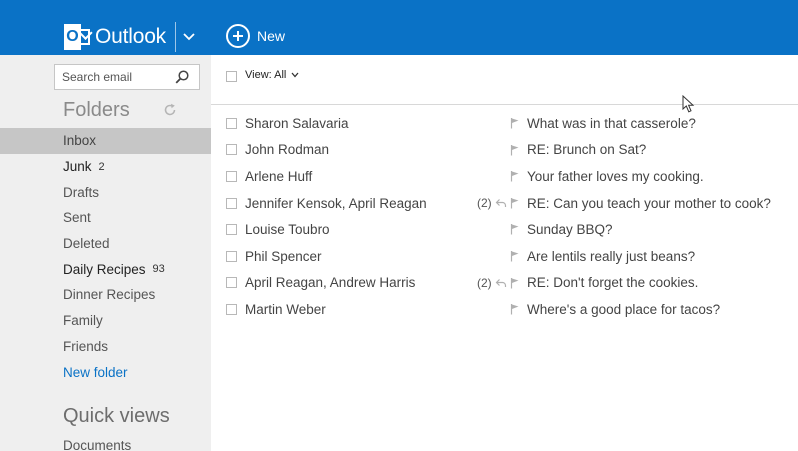  Describe the element at coordinates (255, 36) in the screenshot. I see `new-message-button: New` at that location.